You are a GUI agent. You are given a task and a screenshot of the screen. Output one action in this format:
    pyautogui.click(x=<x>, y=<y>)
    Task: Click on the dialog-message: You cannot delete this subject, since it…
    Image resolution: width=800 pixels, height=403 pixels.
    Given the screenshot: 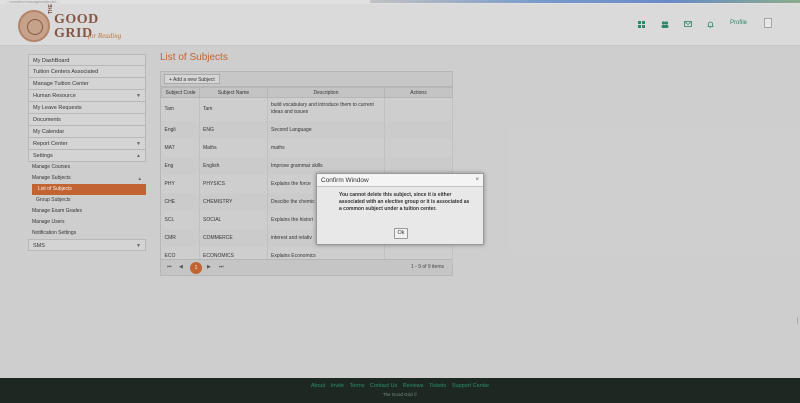 What is the action you would take?
    pyautogui.click(x=404, y=202)
    